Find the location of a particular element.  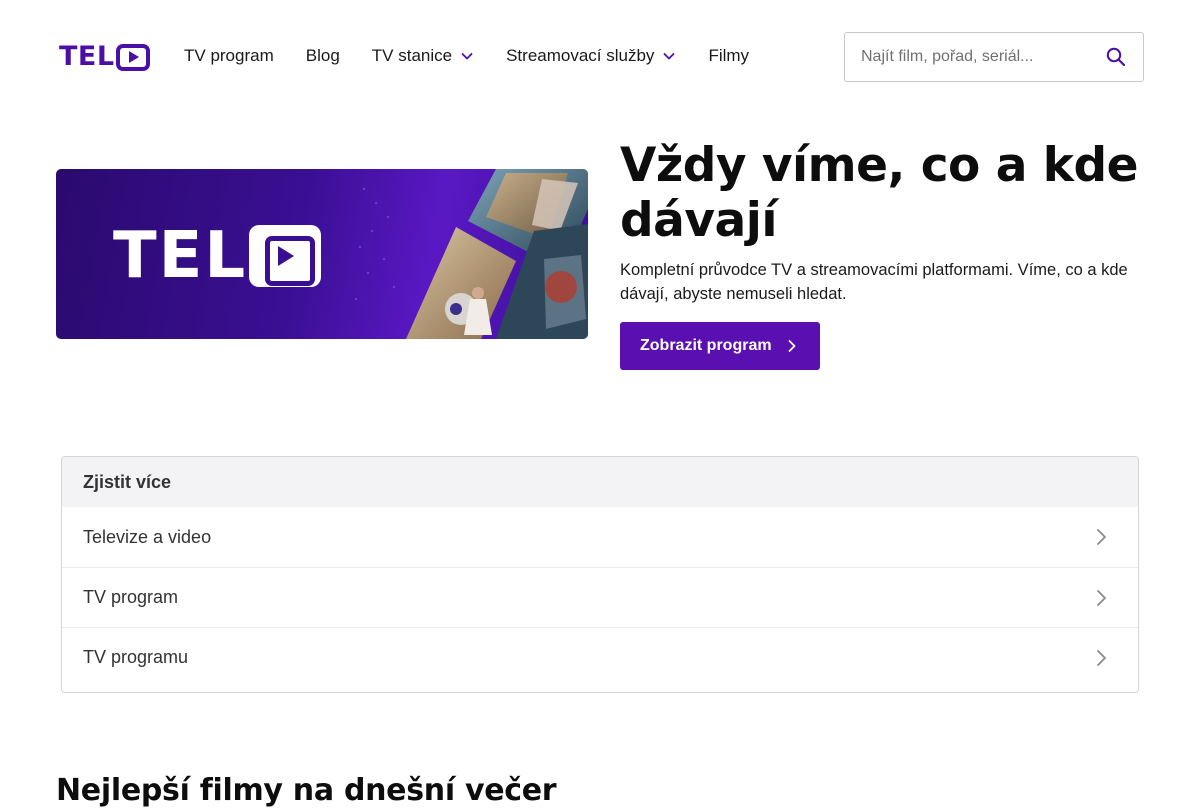

search-box is located at coordinates (994, 57).